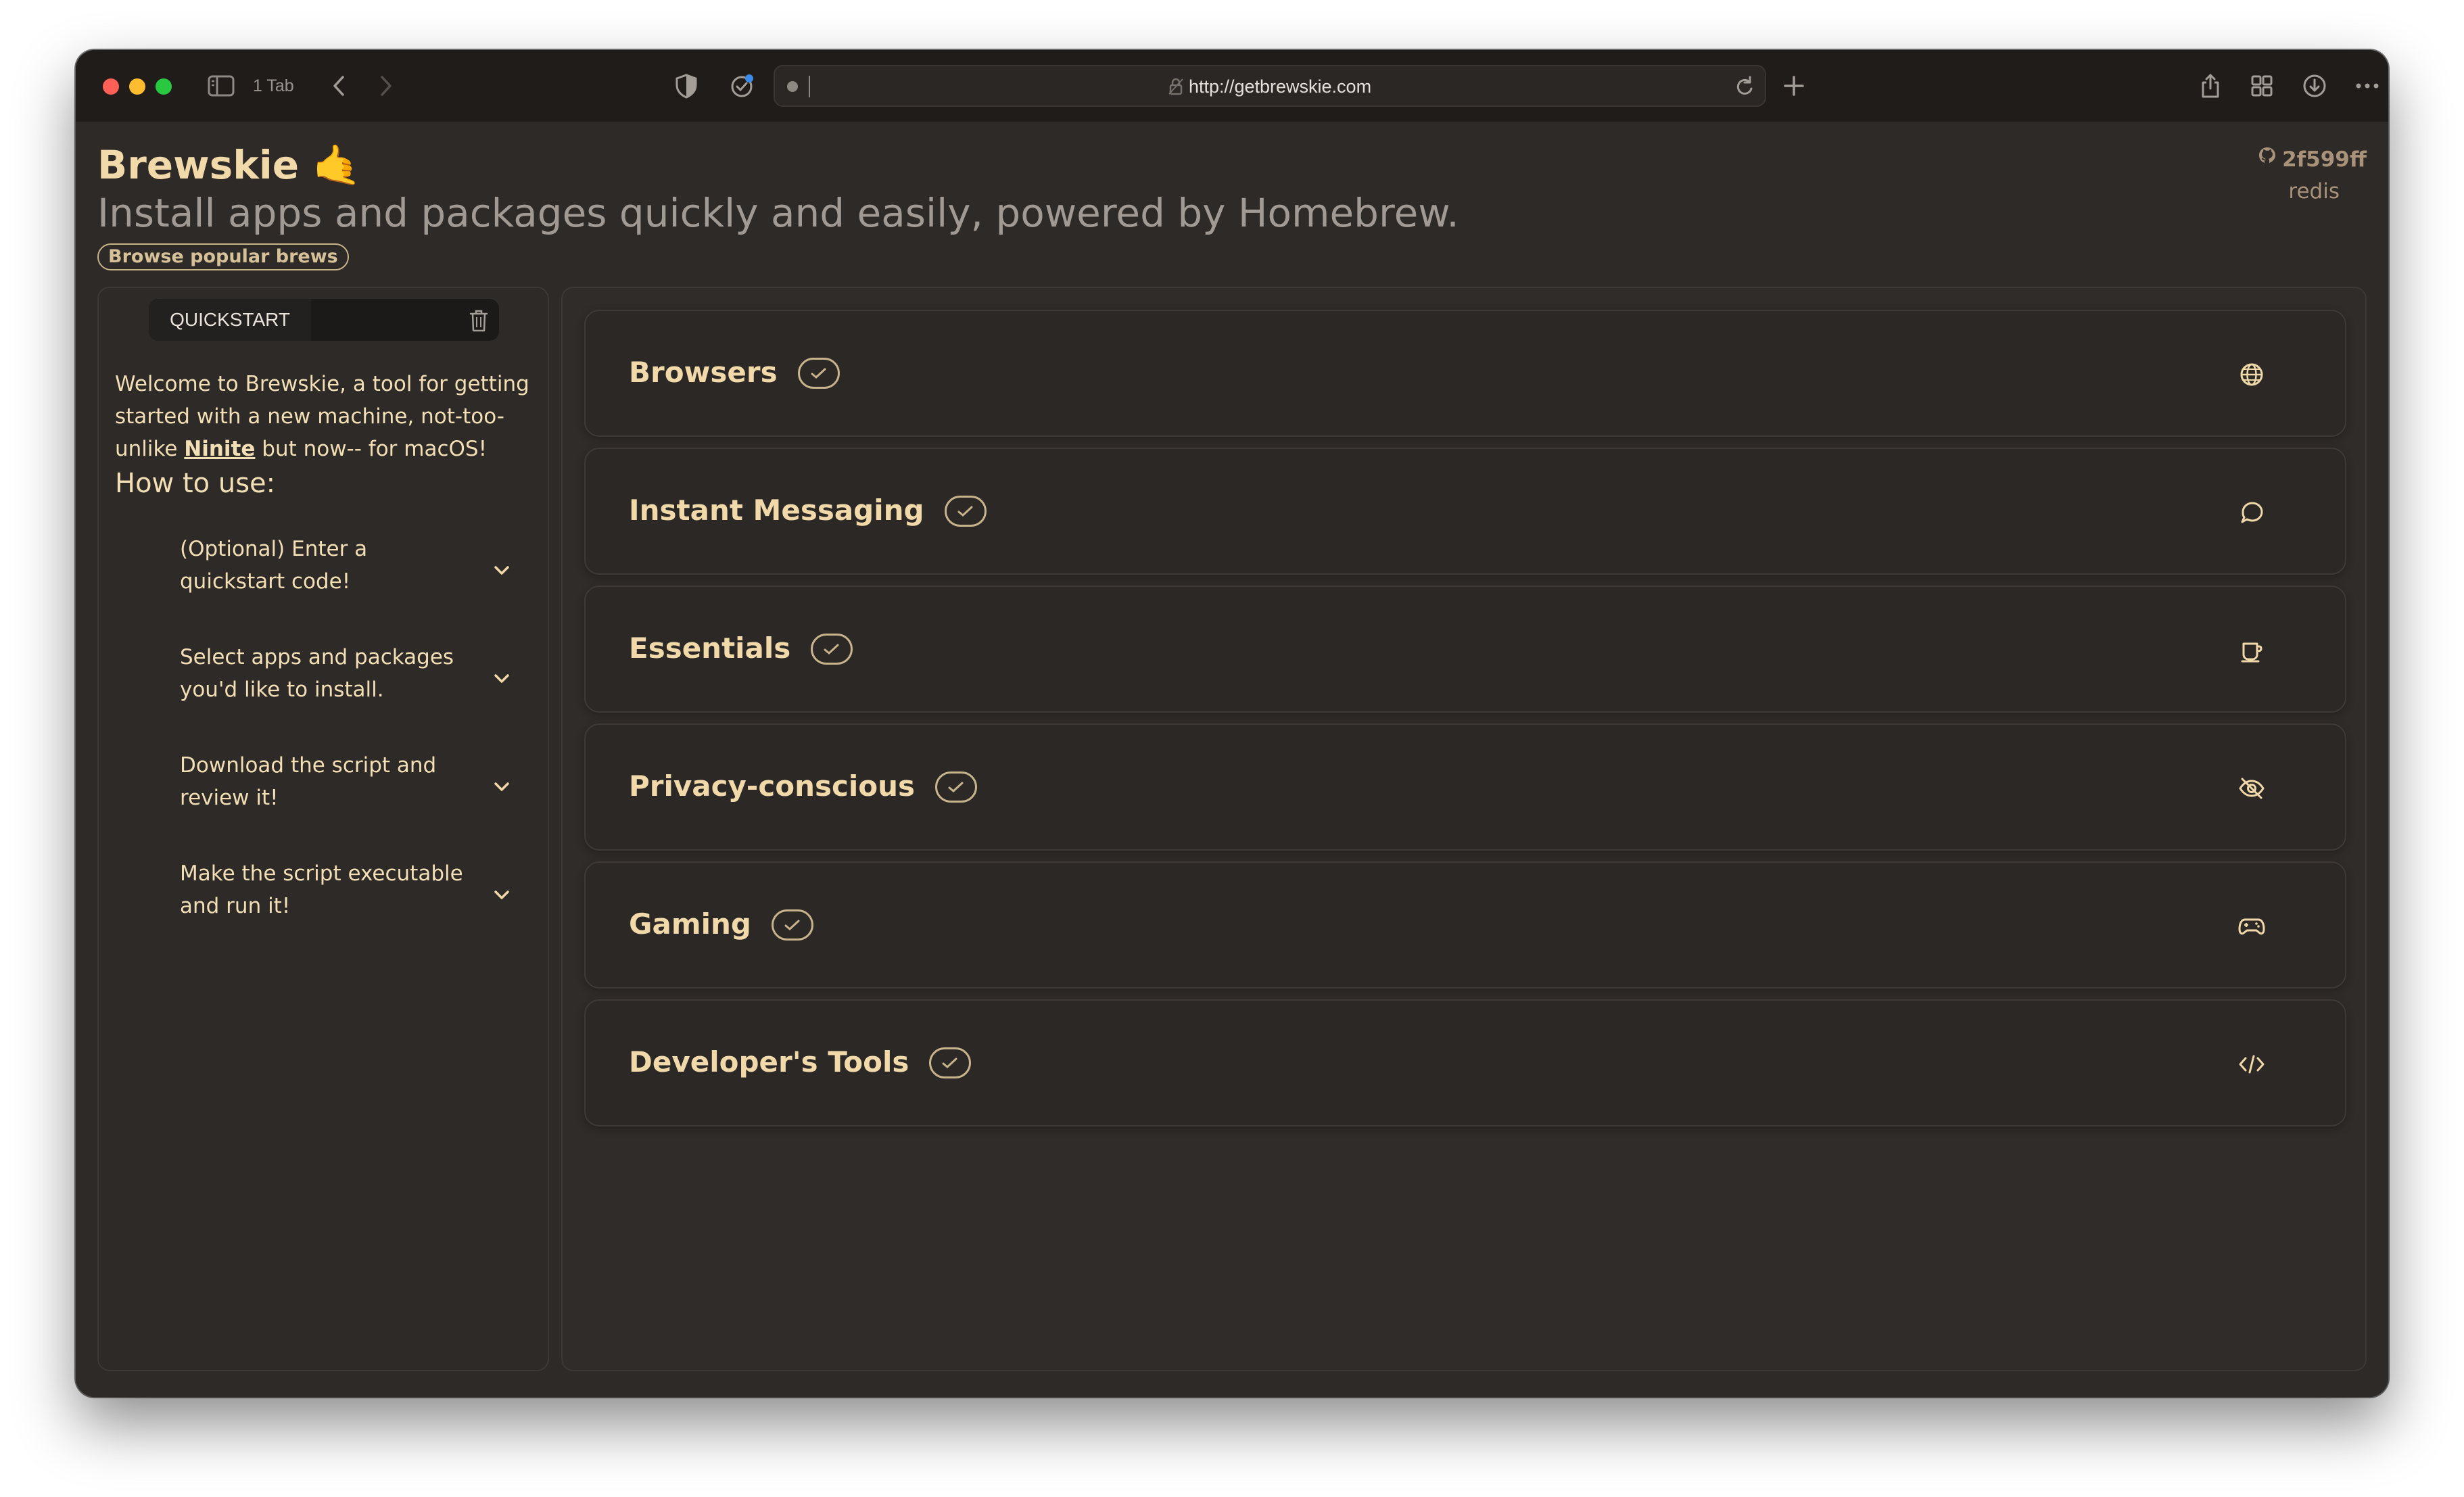 This screenshot has width=2464, height=1497. I want to click on not-secure-icon, so click(1175, 89).